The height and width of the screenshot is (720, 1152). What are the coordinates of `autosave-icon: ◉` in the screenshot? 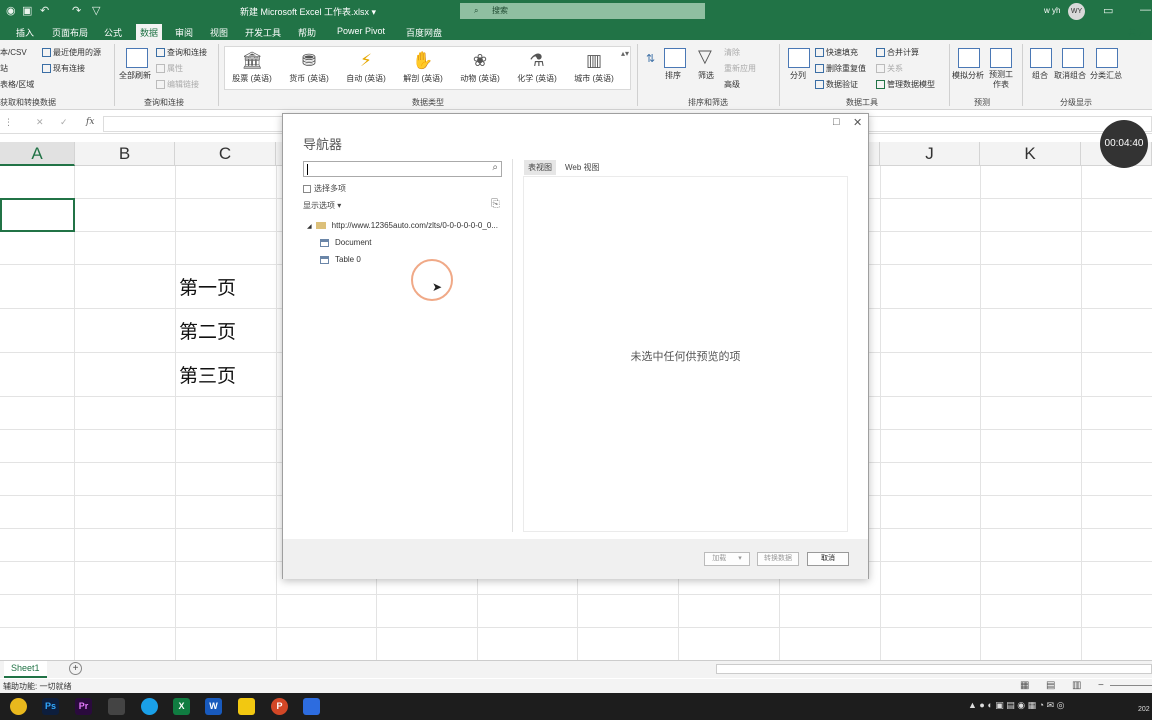 It's located at (11, 10).